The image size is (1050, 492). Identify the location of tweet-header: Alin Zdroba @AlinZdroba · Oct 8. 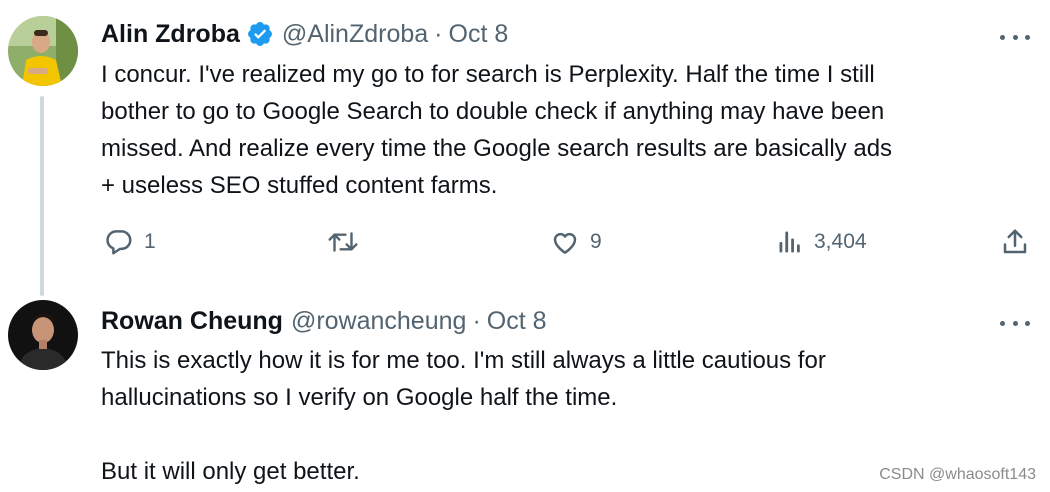
(304, 34).